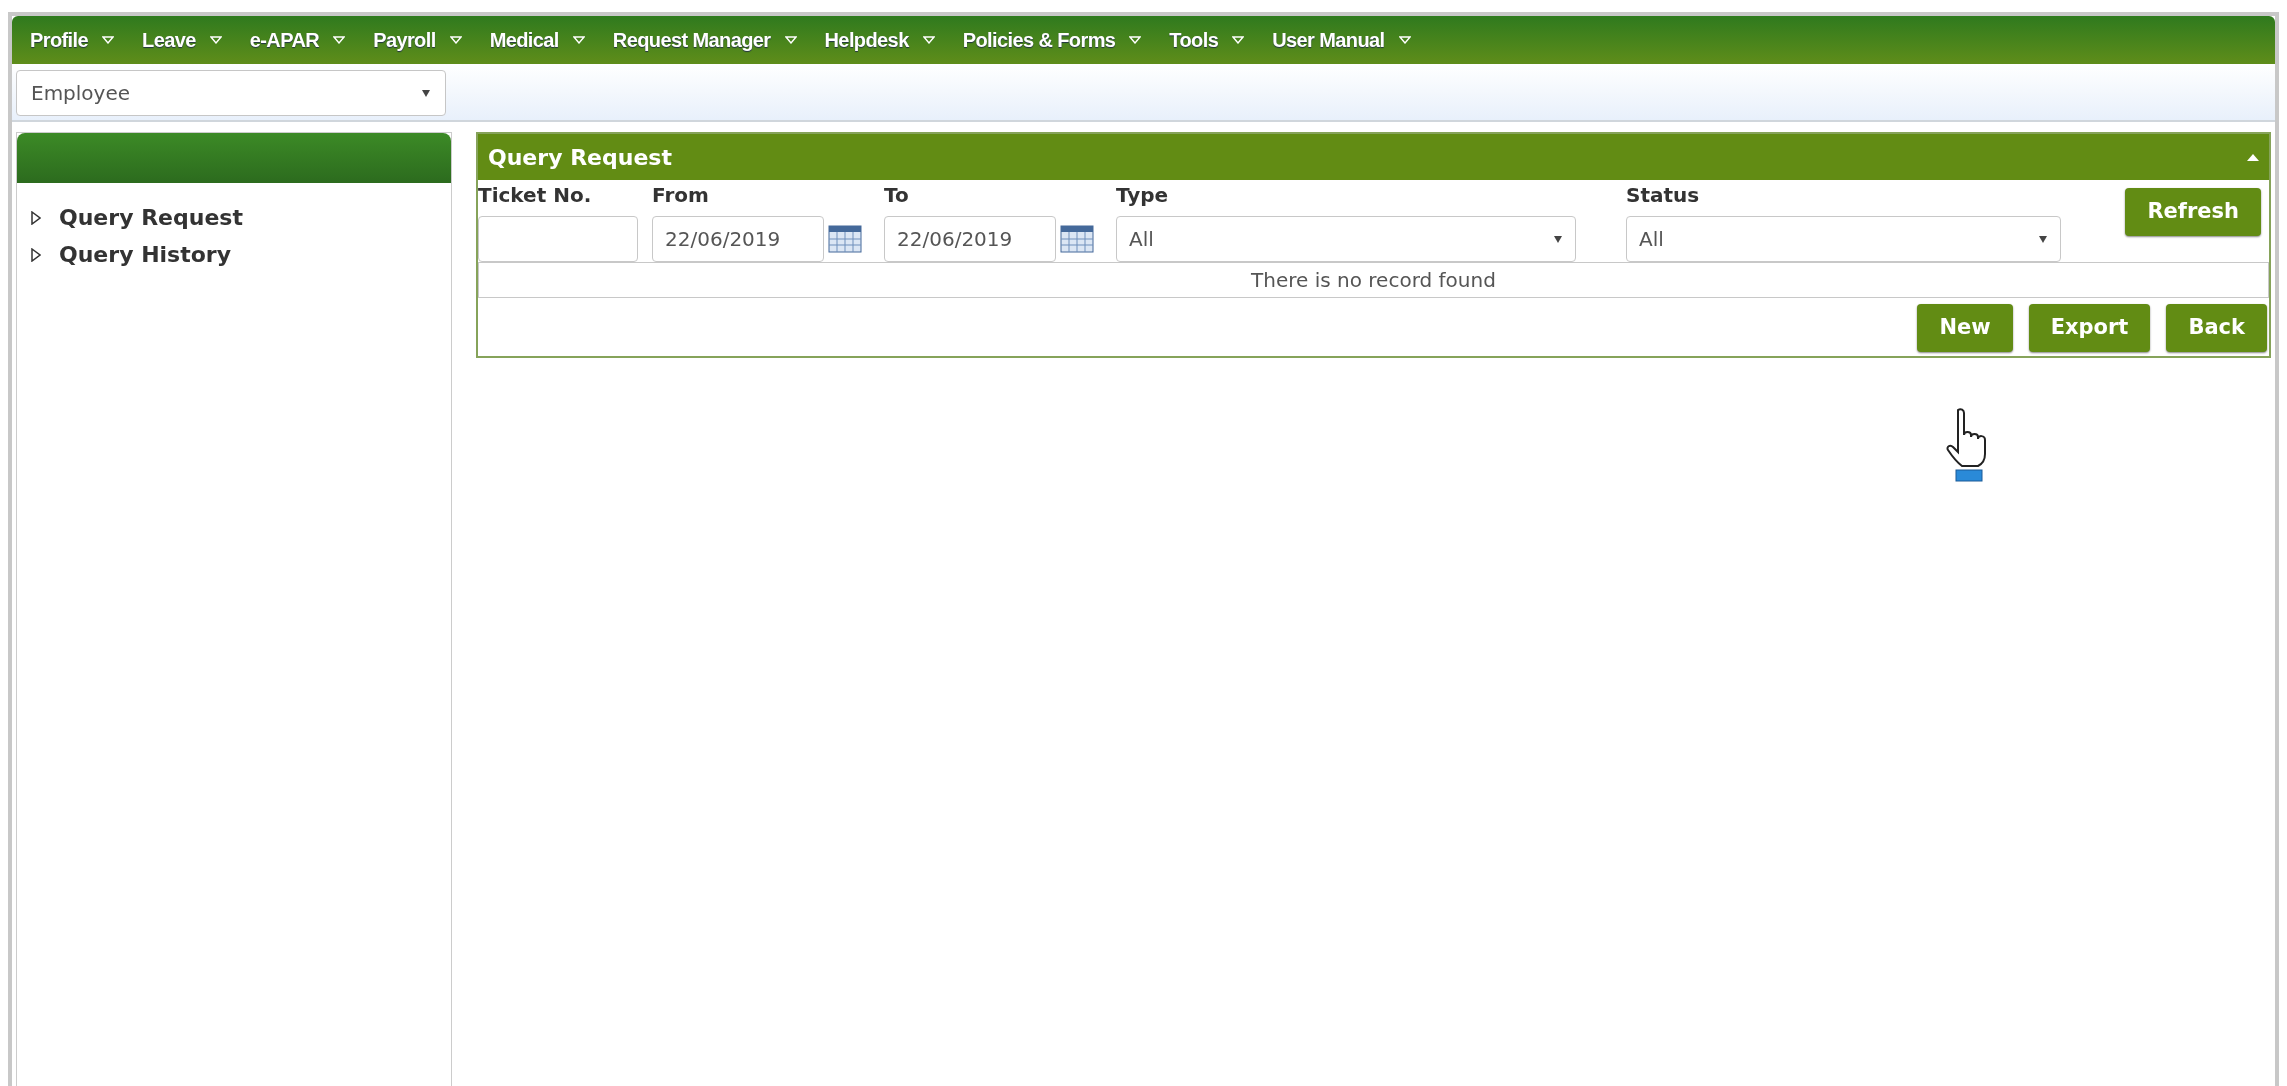  Describe the element at coordinates (231, 93) in the screenshot. I see `role-dropdown: Employee` at that location.